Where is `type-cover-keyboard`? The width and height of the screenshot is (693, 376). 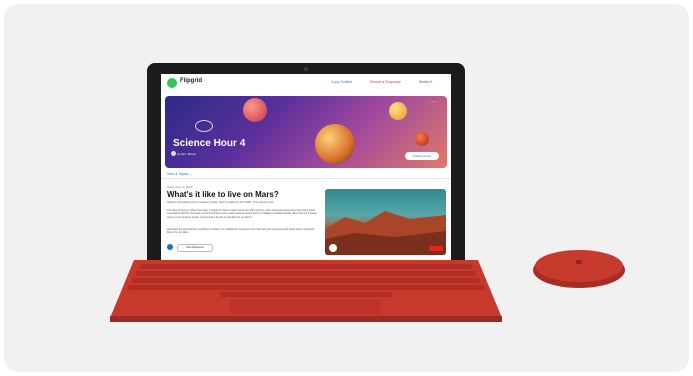 type-cover-keyboard is located at coordinates (306, 291).